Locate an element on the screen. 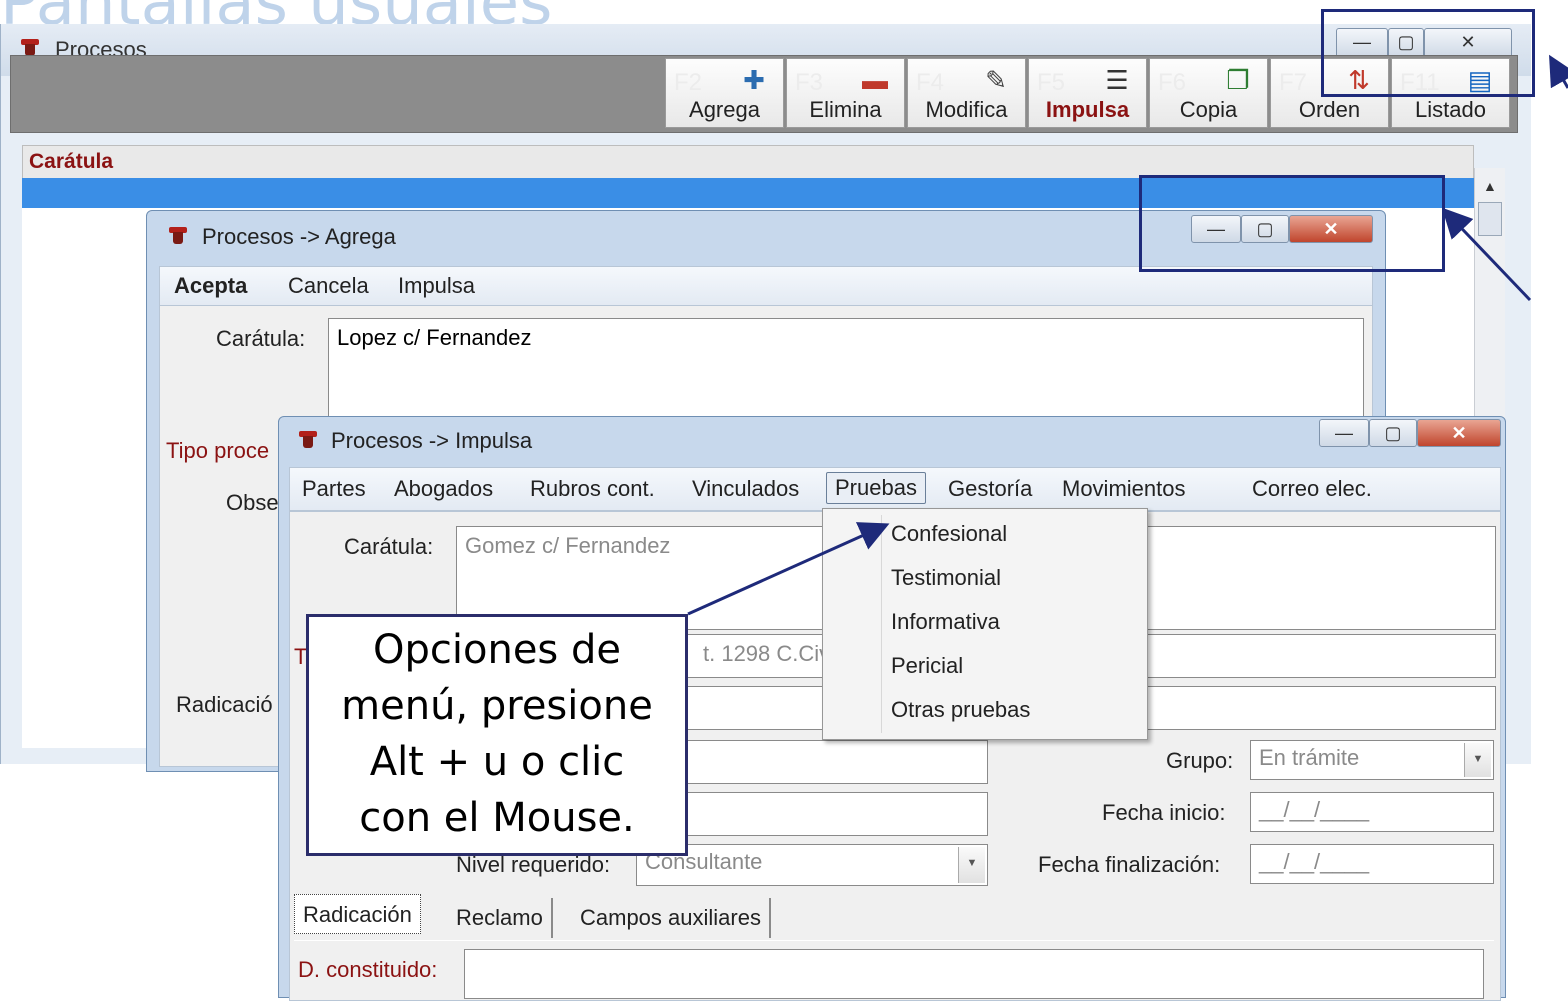  callout-arrow-icon is located at coordinates (788, 569).